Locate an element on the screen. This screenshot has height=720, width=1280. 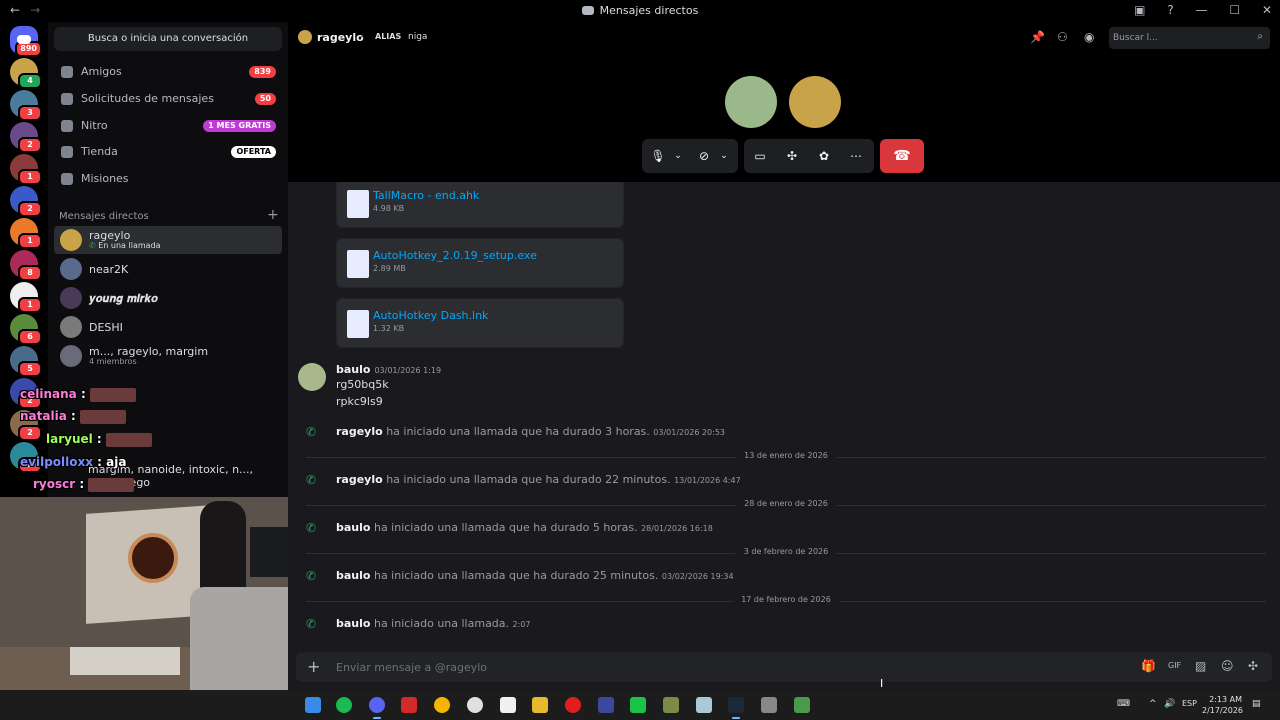
chat-user: natalia is located at coordinates (43, 416).